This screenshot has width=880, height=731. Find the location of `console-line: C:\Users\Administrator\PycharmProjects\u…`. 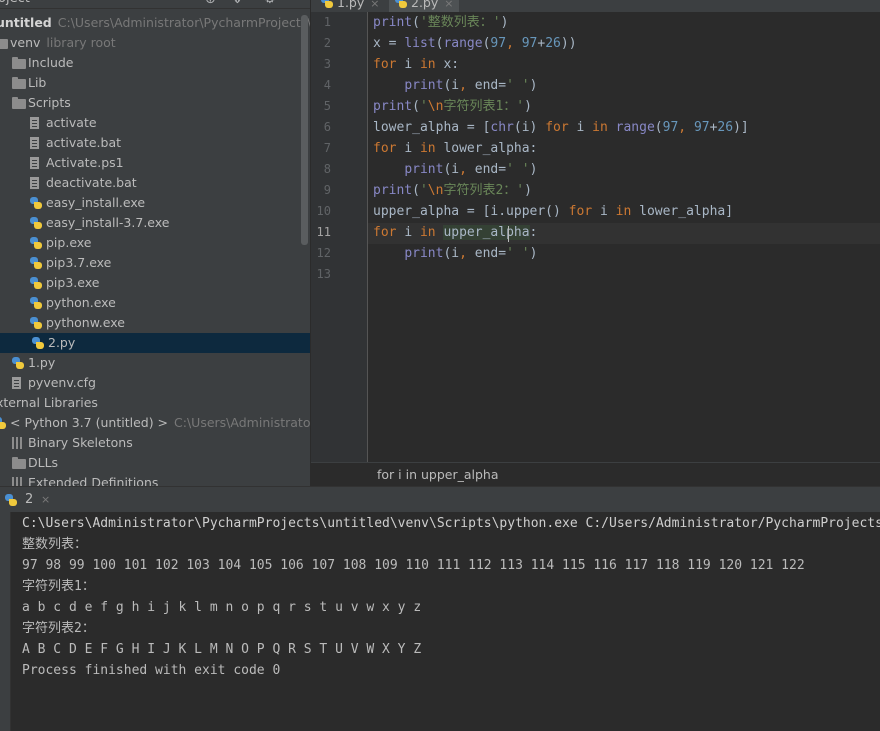

console-line: C:\Users\Administrator\PycharmProjects\u… is located at coordinates (451, 523).